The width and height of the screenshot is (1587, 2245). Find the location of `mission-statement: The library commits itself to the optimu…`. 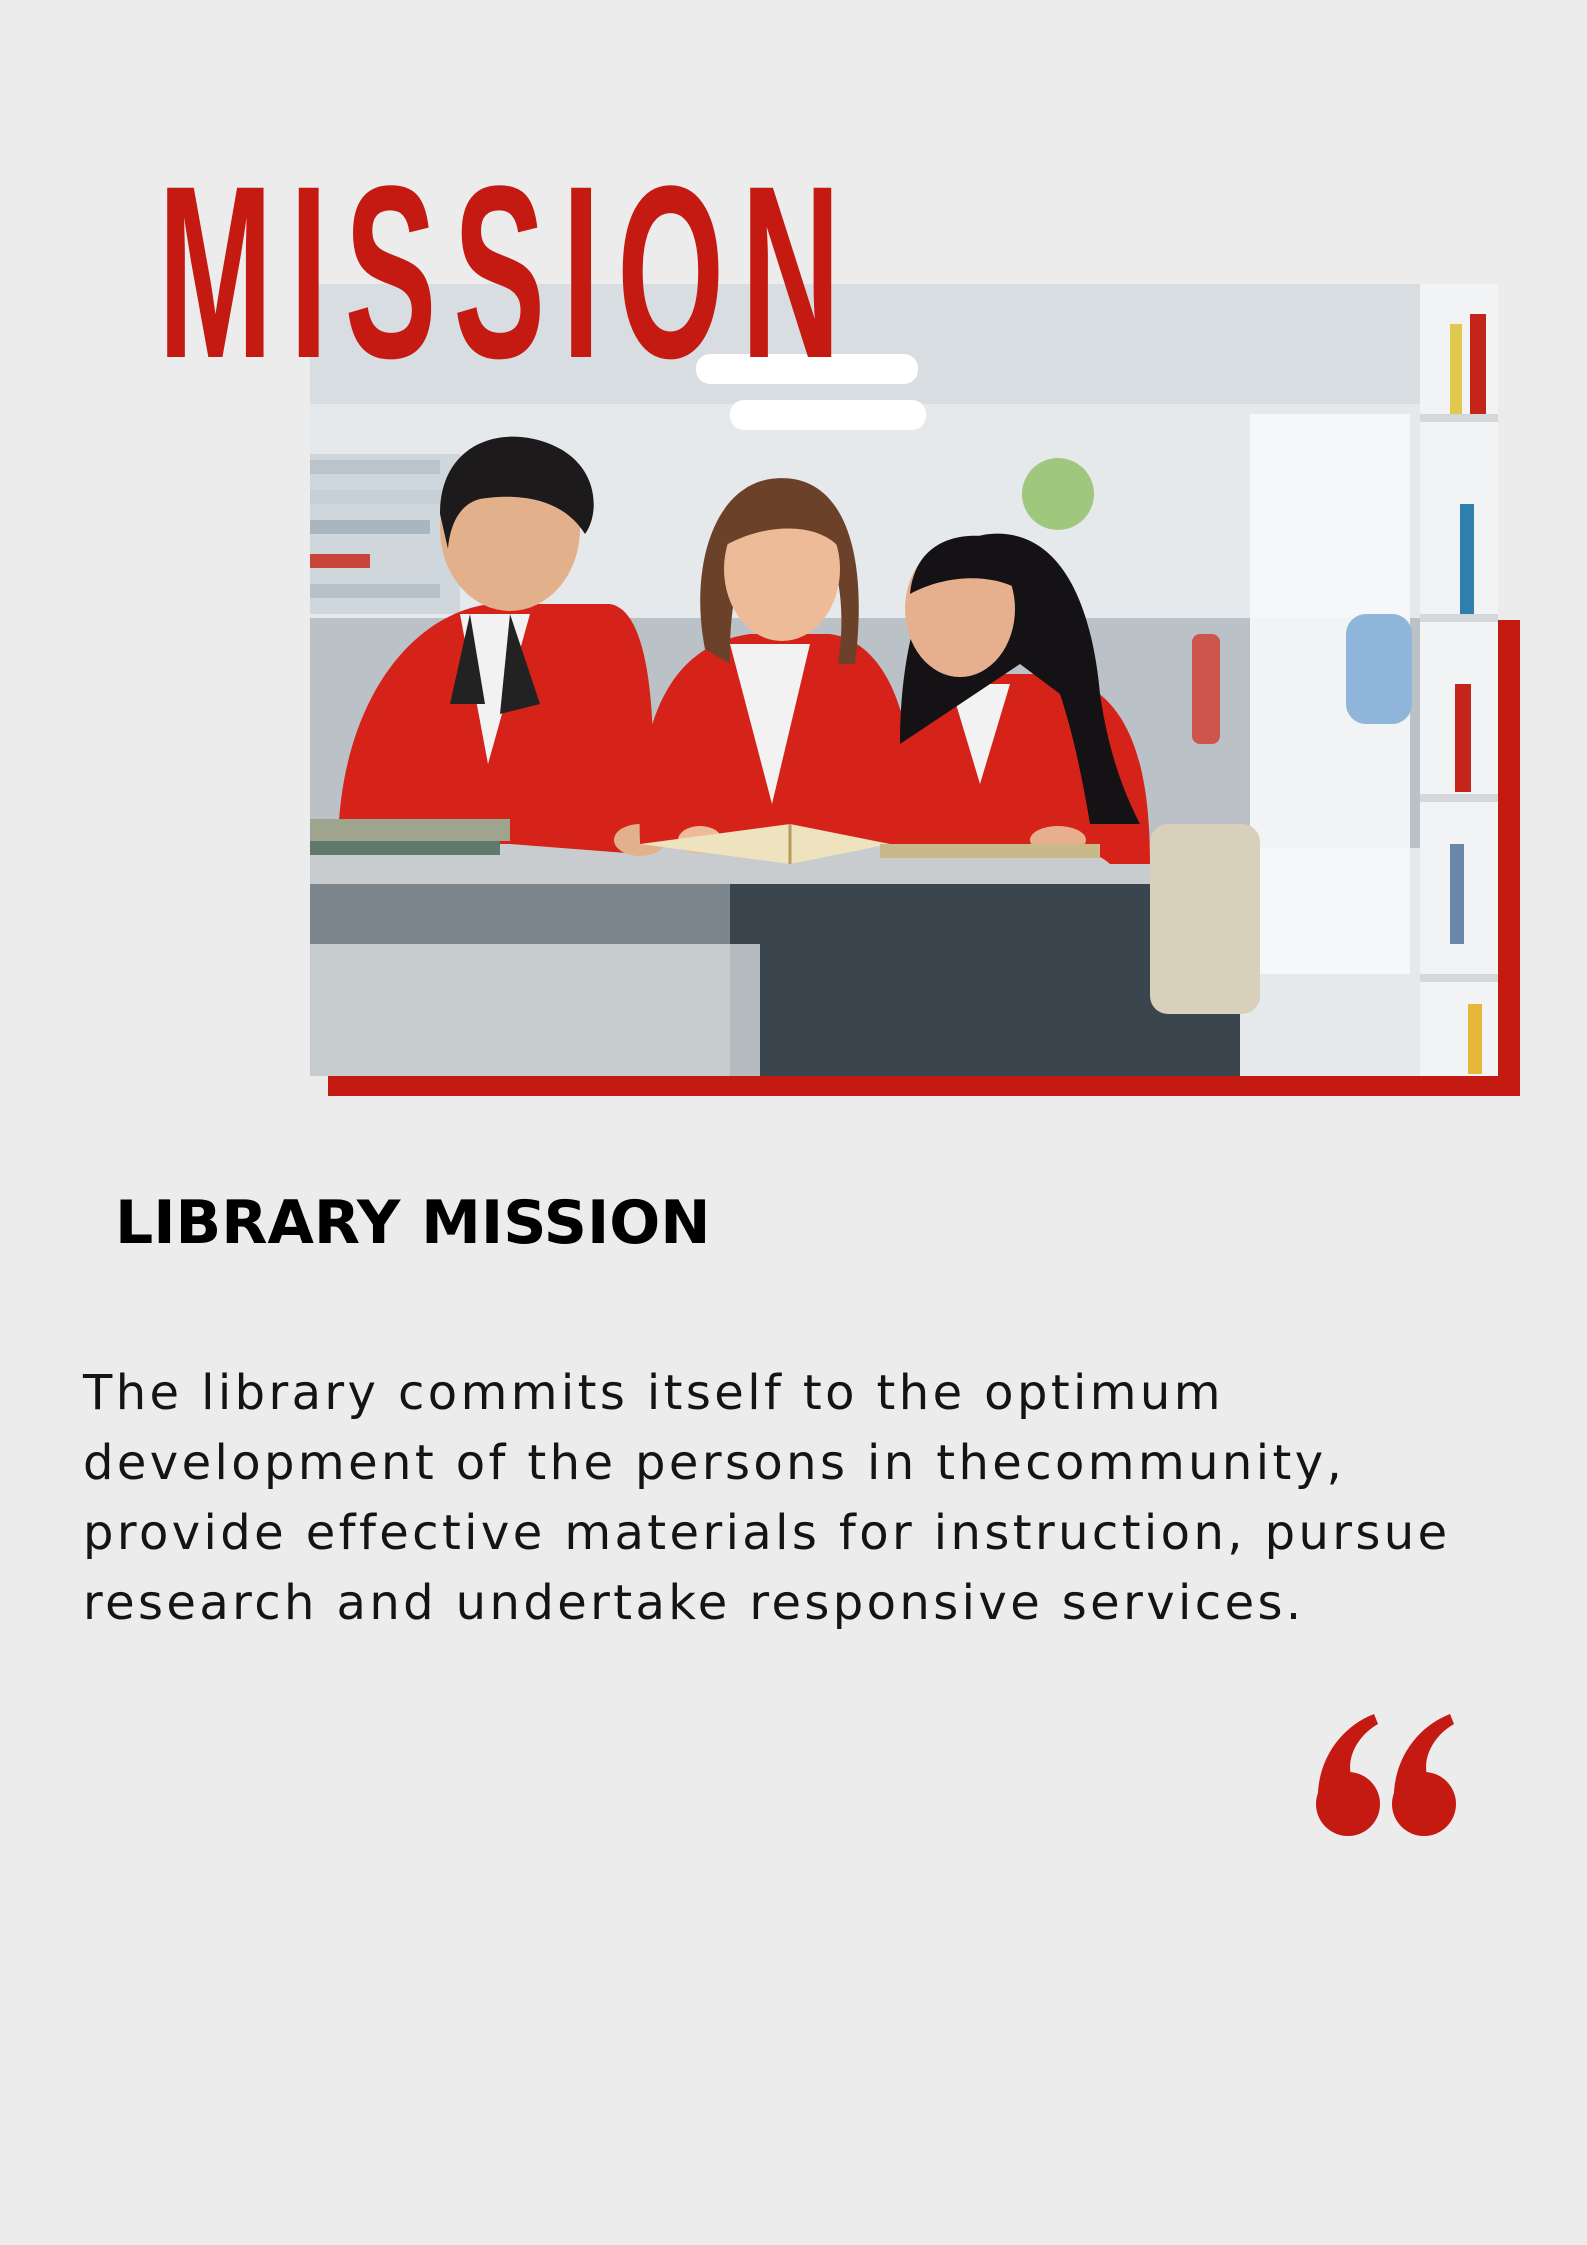

mission-statement: The library commits itself to the optimu… is located at coordinates (767, 1498).